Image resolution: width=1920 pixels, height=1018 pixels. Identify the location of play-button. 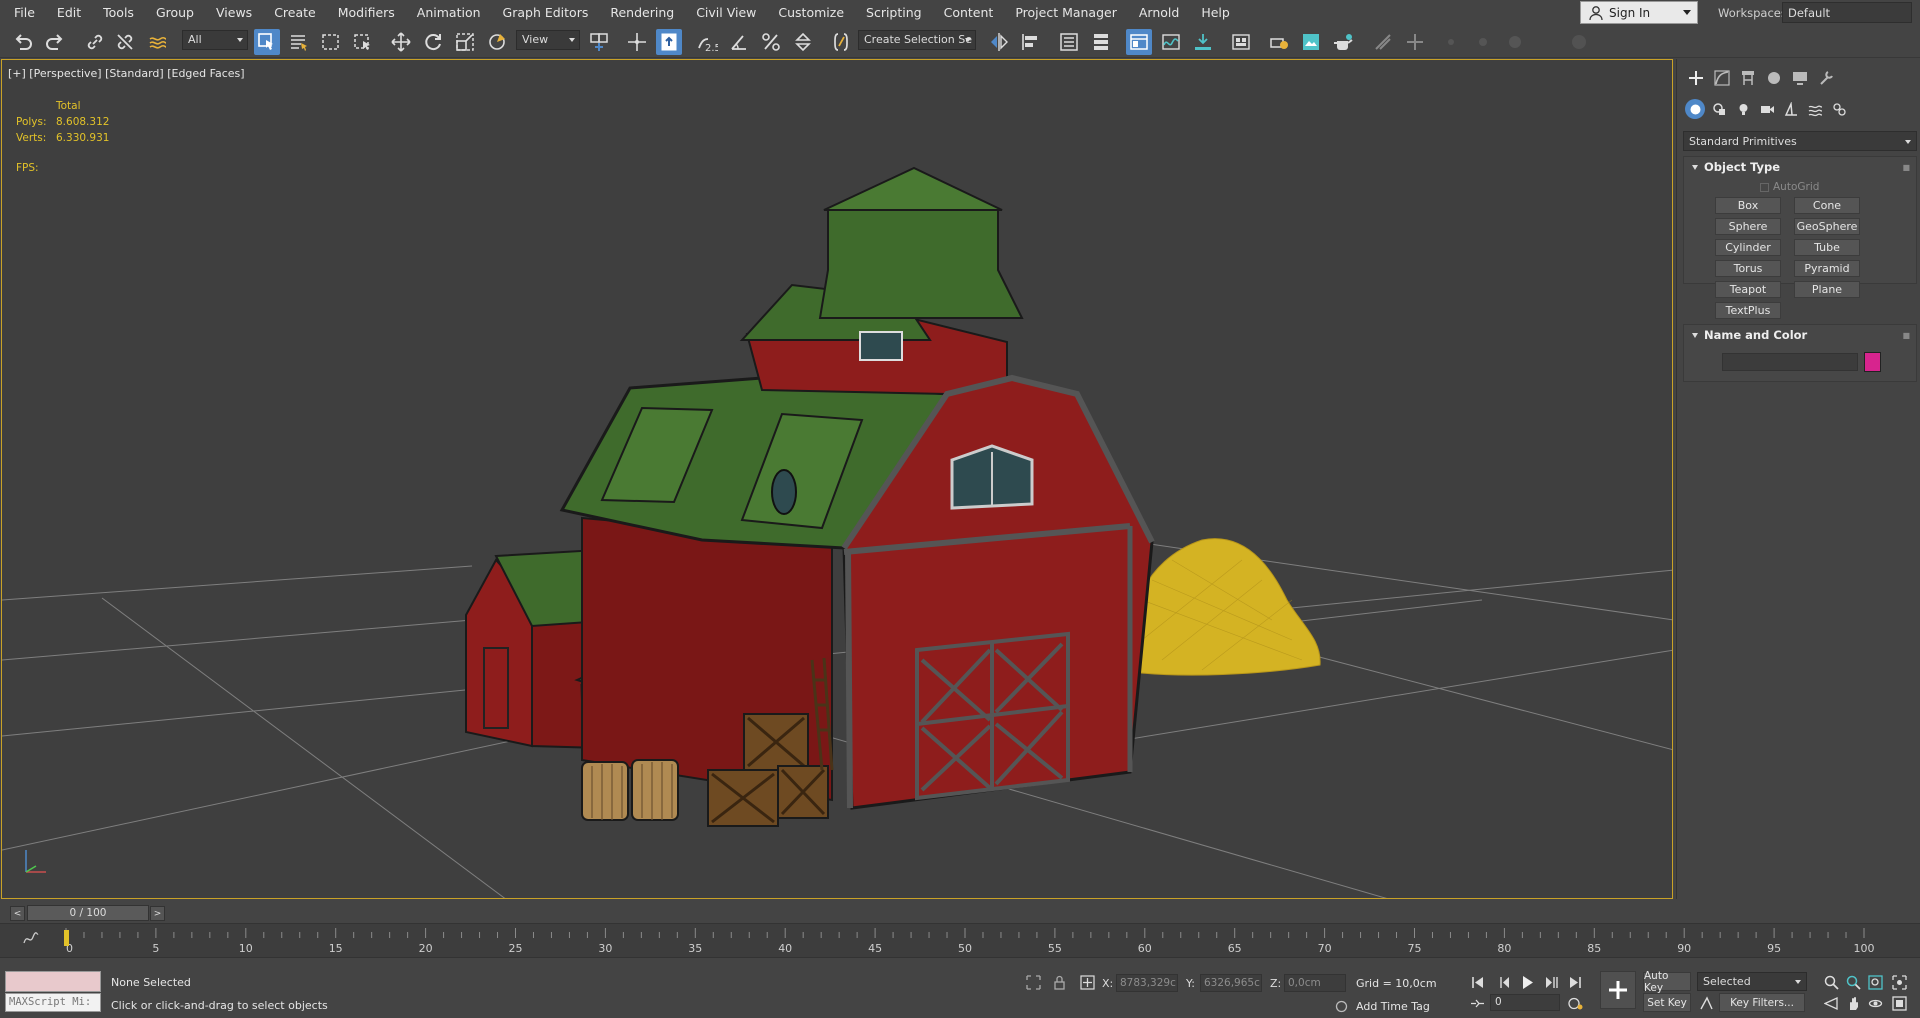
(1527, 982).